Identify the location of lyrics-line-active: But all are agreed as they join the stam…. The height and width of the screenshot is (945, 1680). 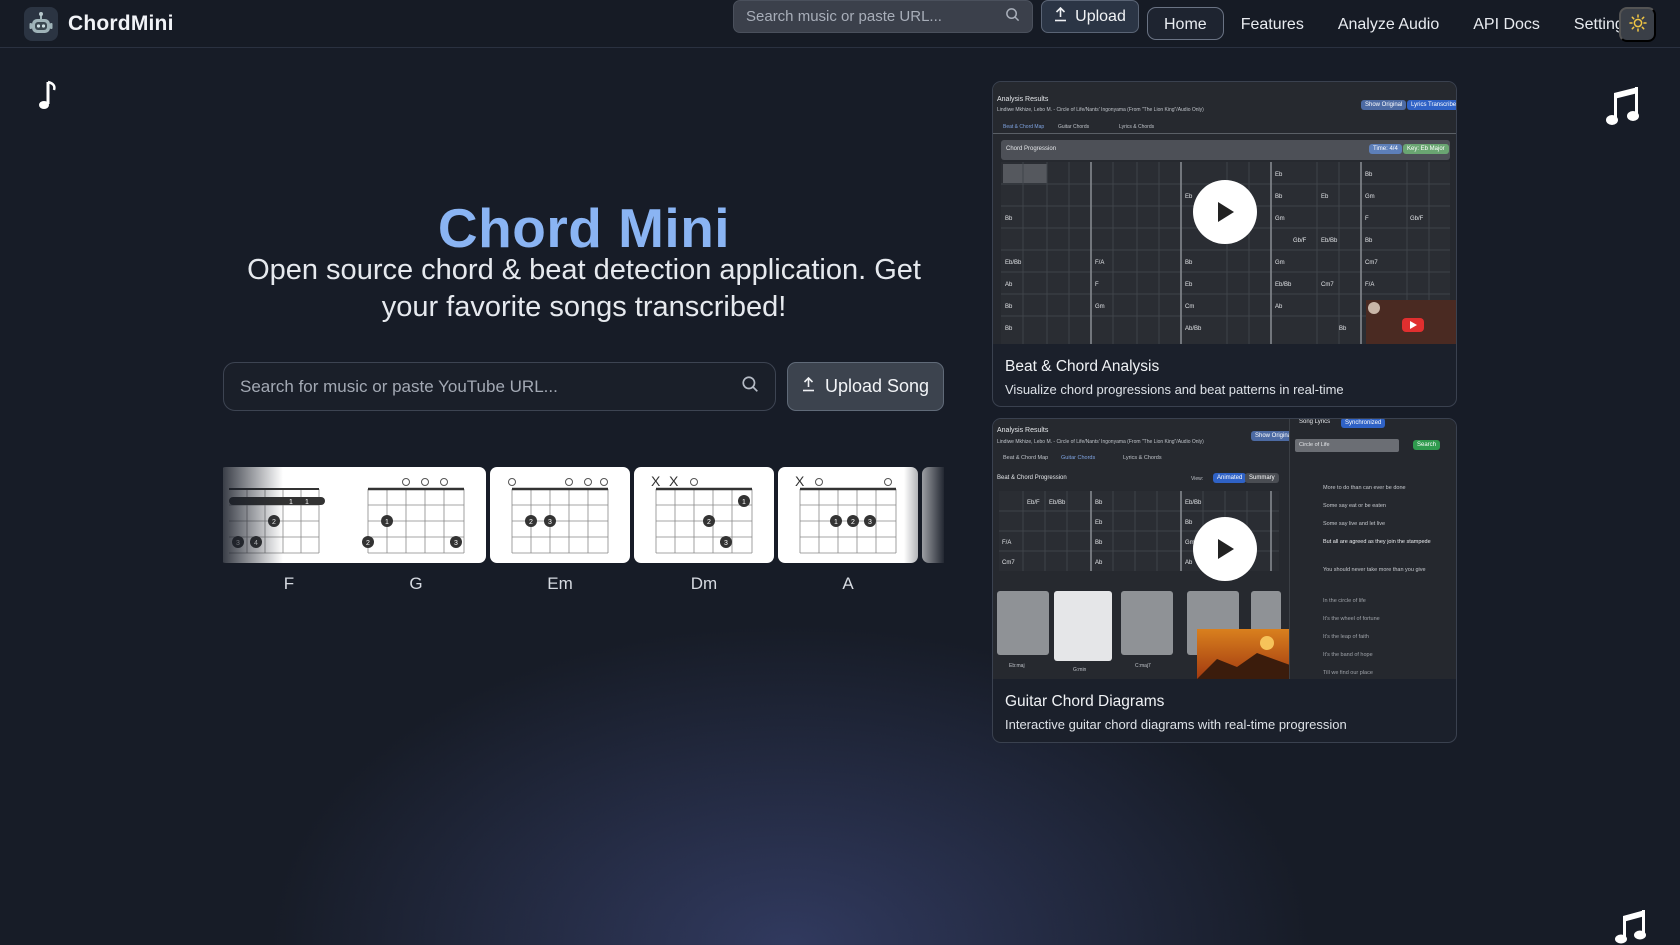
(1377, 542).